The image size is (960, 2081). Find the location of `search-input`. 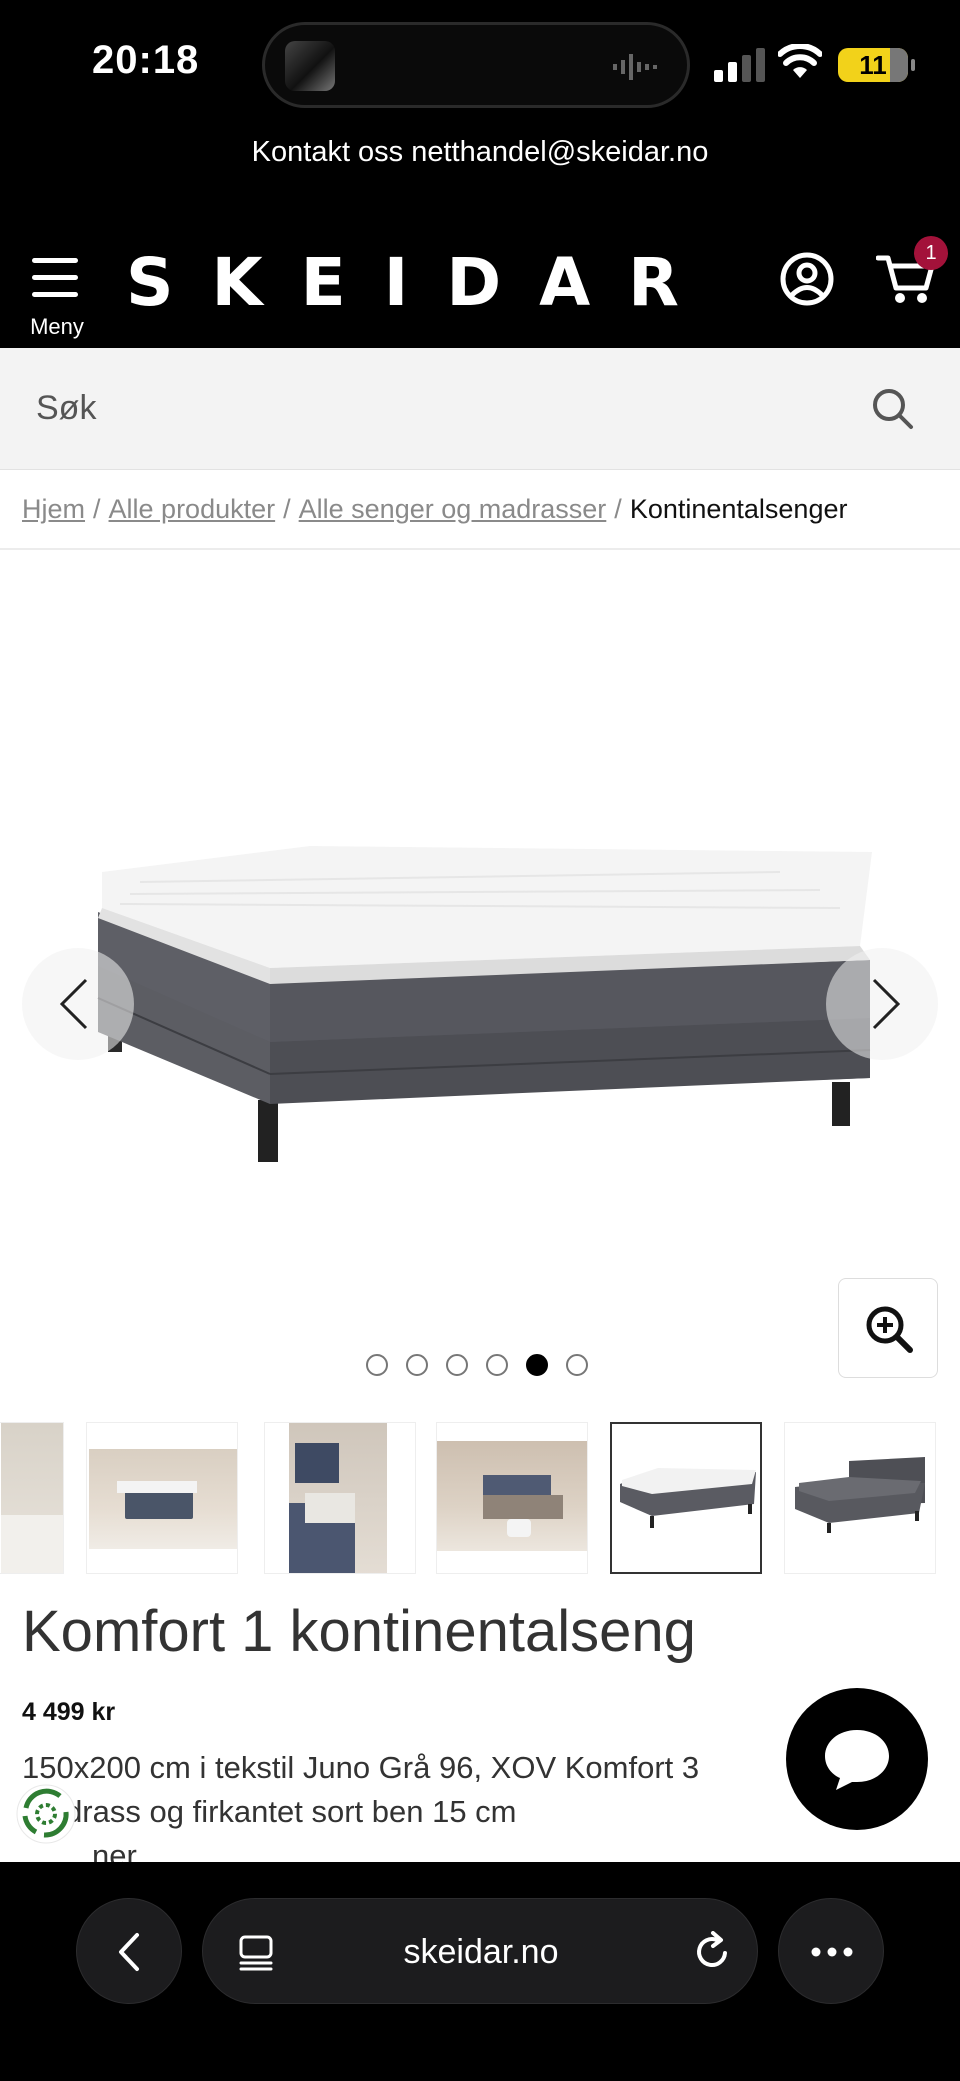

search-input is located at coordinates (436, 408).